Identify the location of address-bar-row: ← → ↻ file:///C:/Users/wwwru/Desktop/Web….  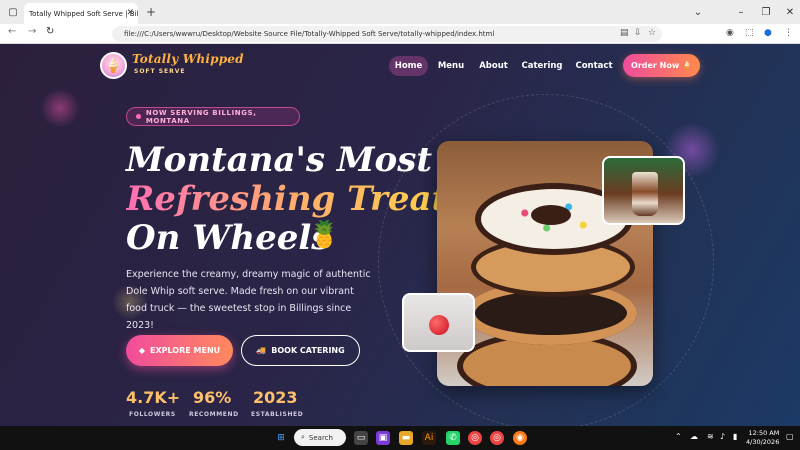
(400, 34).